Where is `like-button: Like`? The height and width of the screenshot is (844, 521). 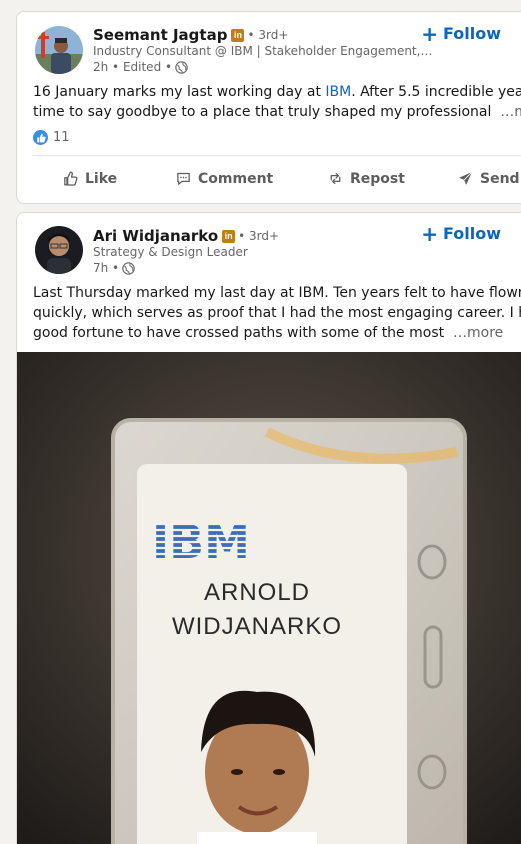 like-button: Like is located at coordinates (89, 178).